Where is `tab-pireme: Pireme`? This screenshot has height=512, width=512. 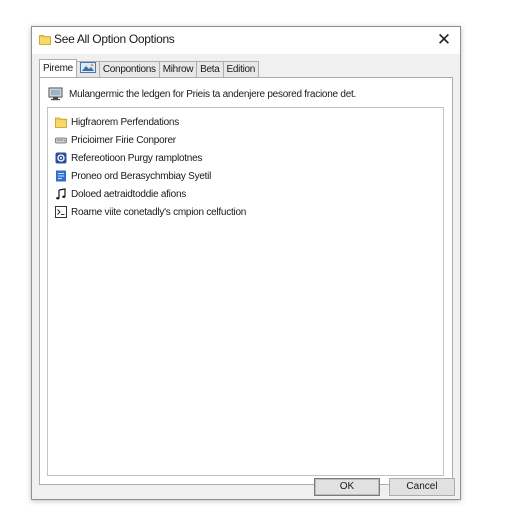
tab-pireme: Pireme is located at coordinates (58, 68).